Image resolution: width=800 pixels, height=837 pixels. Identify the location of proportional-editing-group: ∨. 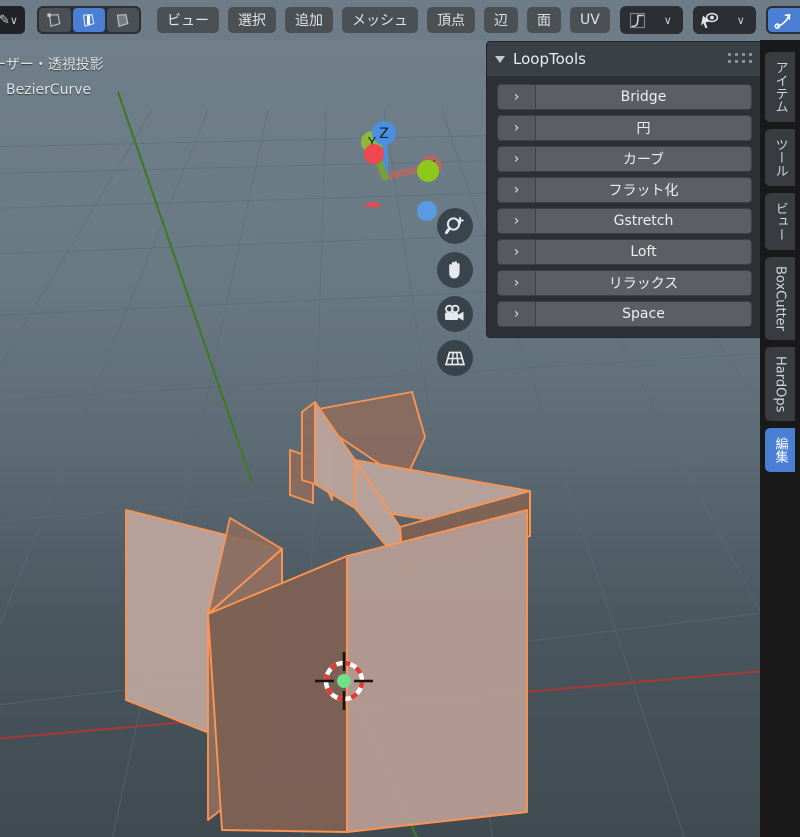
(782, 20).